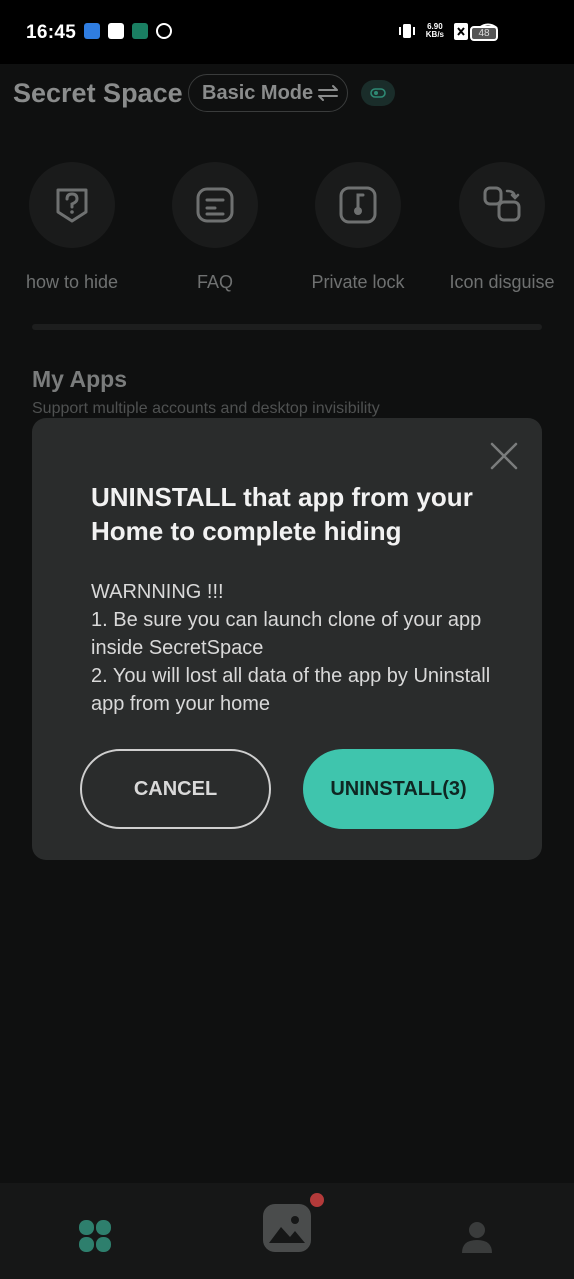 Image resolution: width=574 pixels, height=1279 pixels. Describe the element at coordinates (164, 31) in the screenshot. I see `link-notification-icon` at that location.